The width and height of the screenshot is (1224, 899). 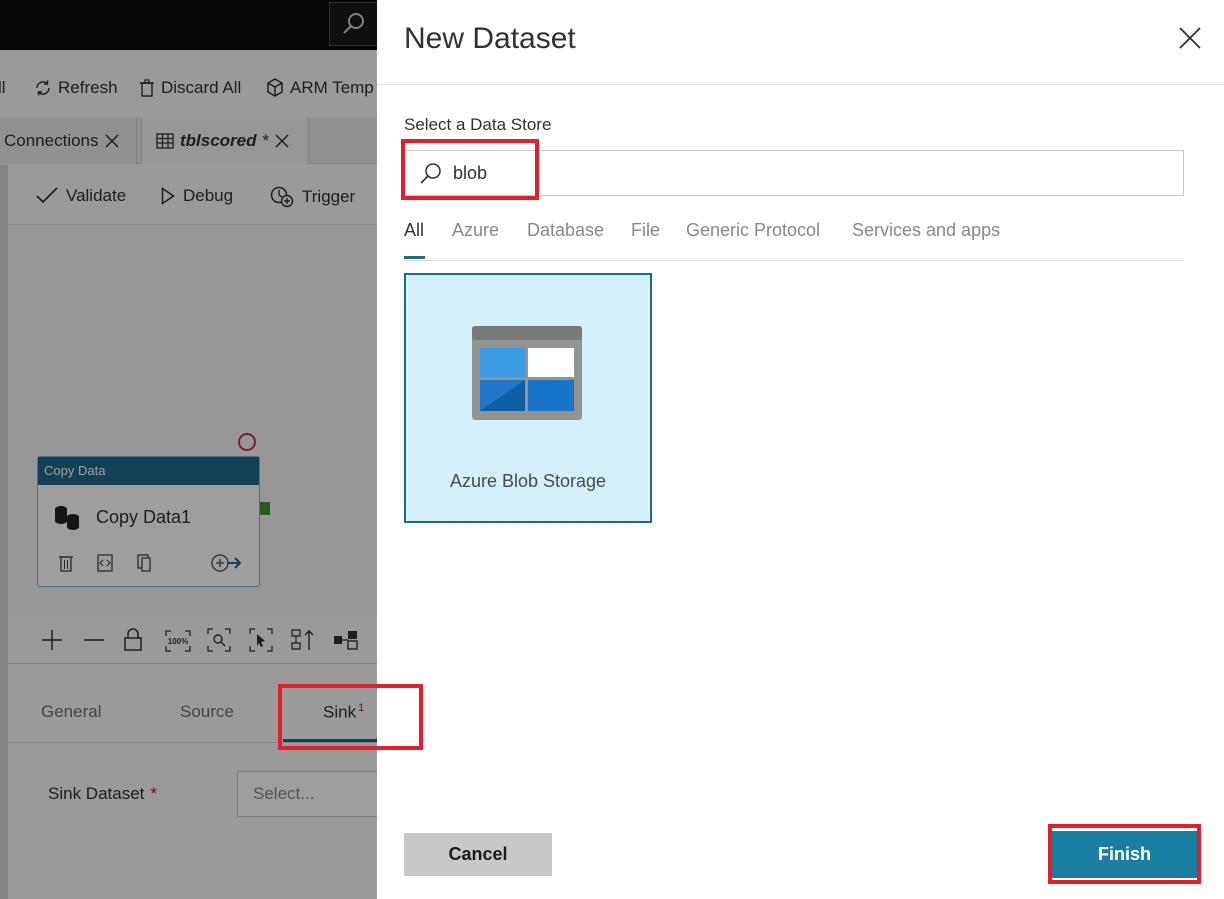 I want to click on tile-label: Azure Blob Storage, so click(x=528, y=481).